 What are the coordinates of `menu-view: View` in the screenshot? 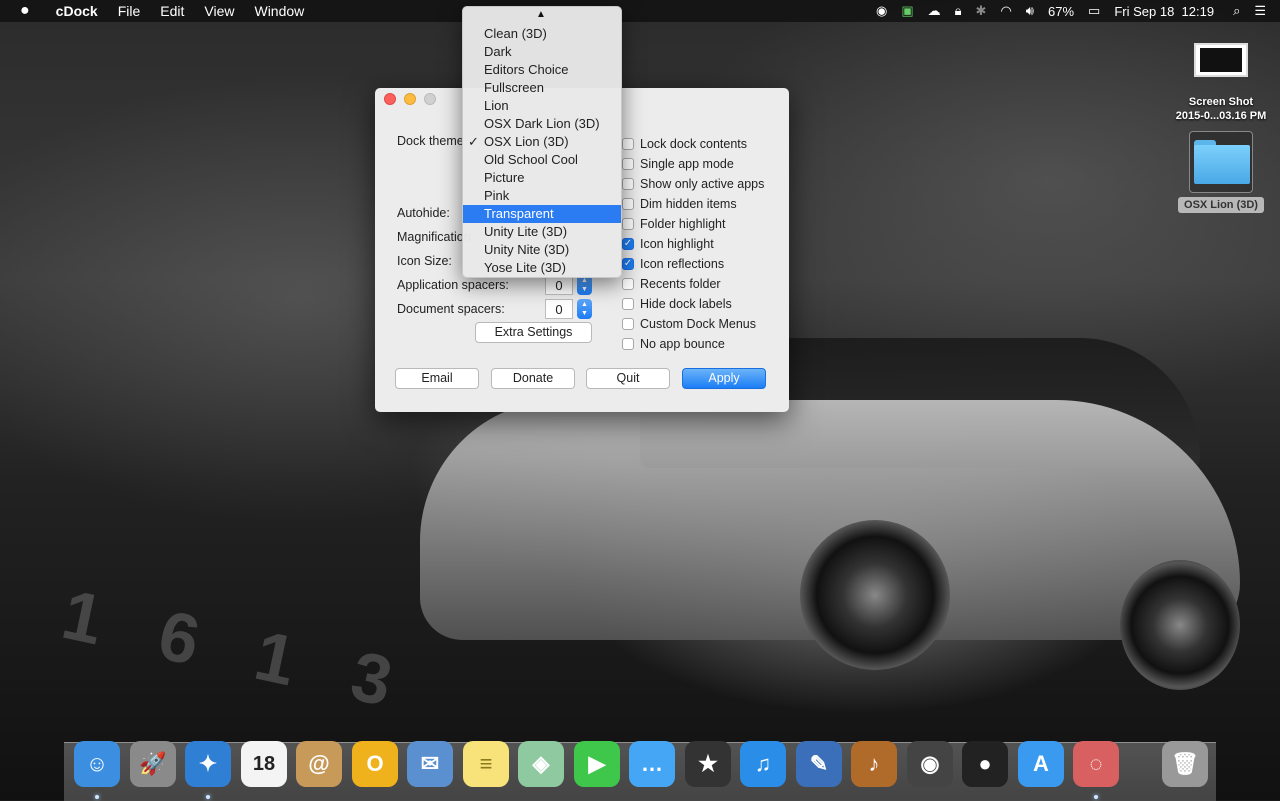 It's located at (219, 11).